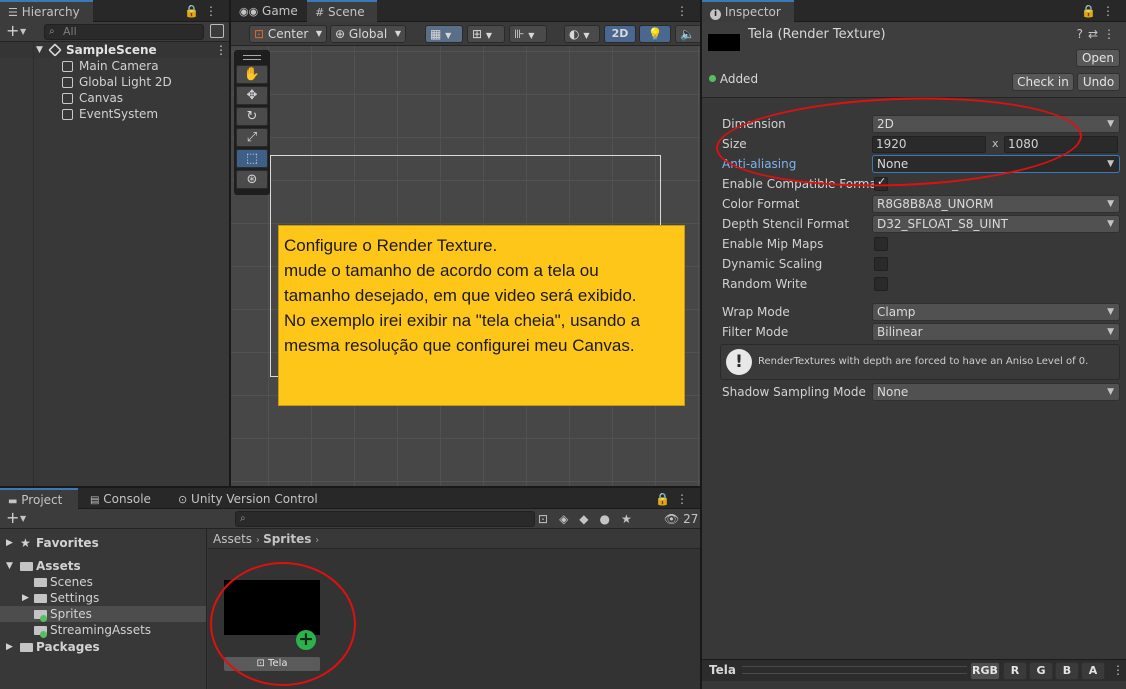 The image size is (1126, 689). I want to click on scale-tool-button: ⤢, so click(252, 137).